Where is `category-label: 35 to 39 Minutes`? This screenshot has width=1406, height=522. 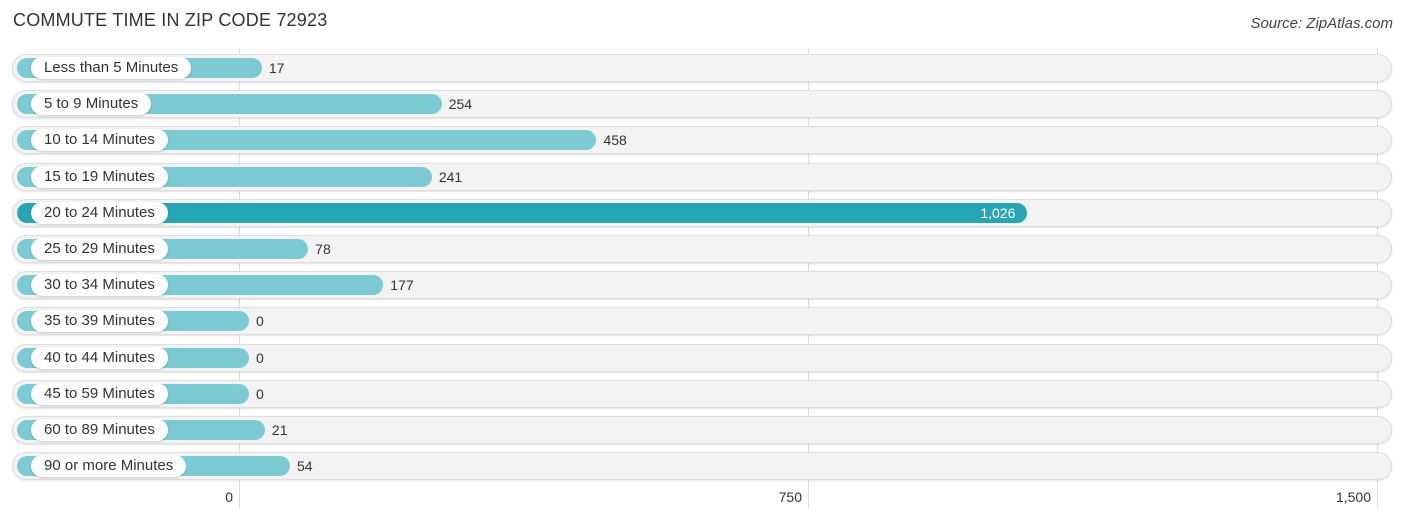
category-label: 35 to 39 Minutes is located at coordinates (99, 321).